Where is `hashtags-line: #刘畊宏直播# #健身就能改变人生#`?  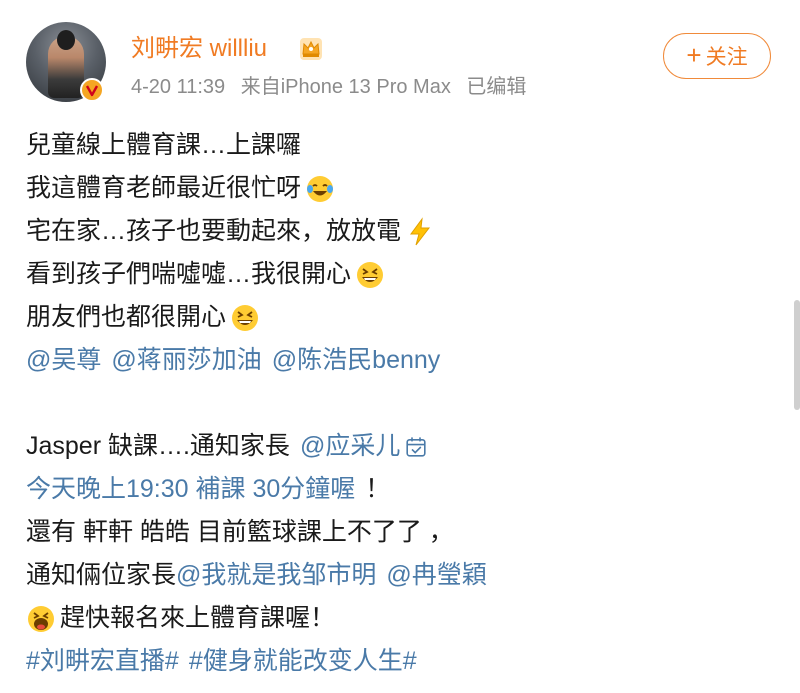 hashtags-line: #刘畊宏直播# #健身就能改变人生# is located at coordinates (406, 661).